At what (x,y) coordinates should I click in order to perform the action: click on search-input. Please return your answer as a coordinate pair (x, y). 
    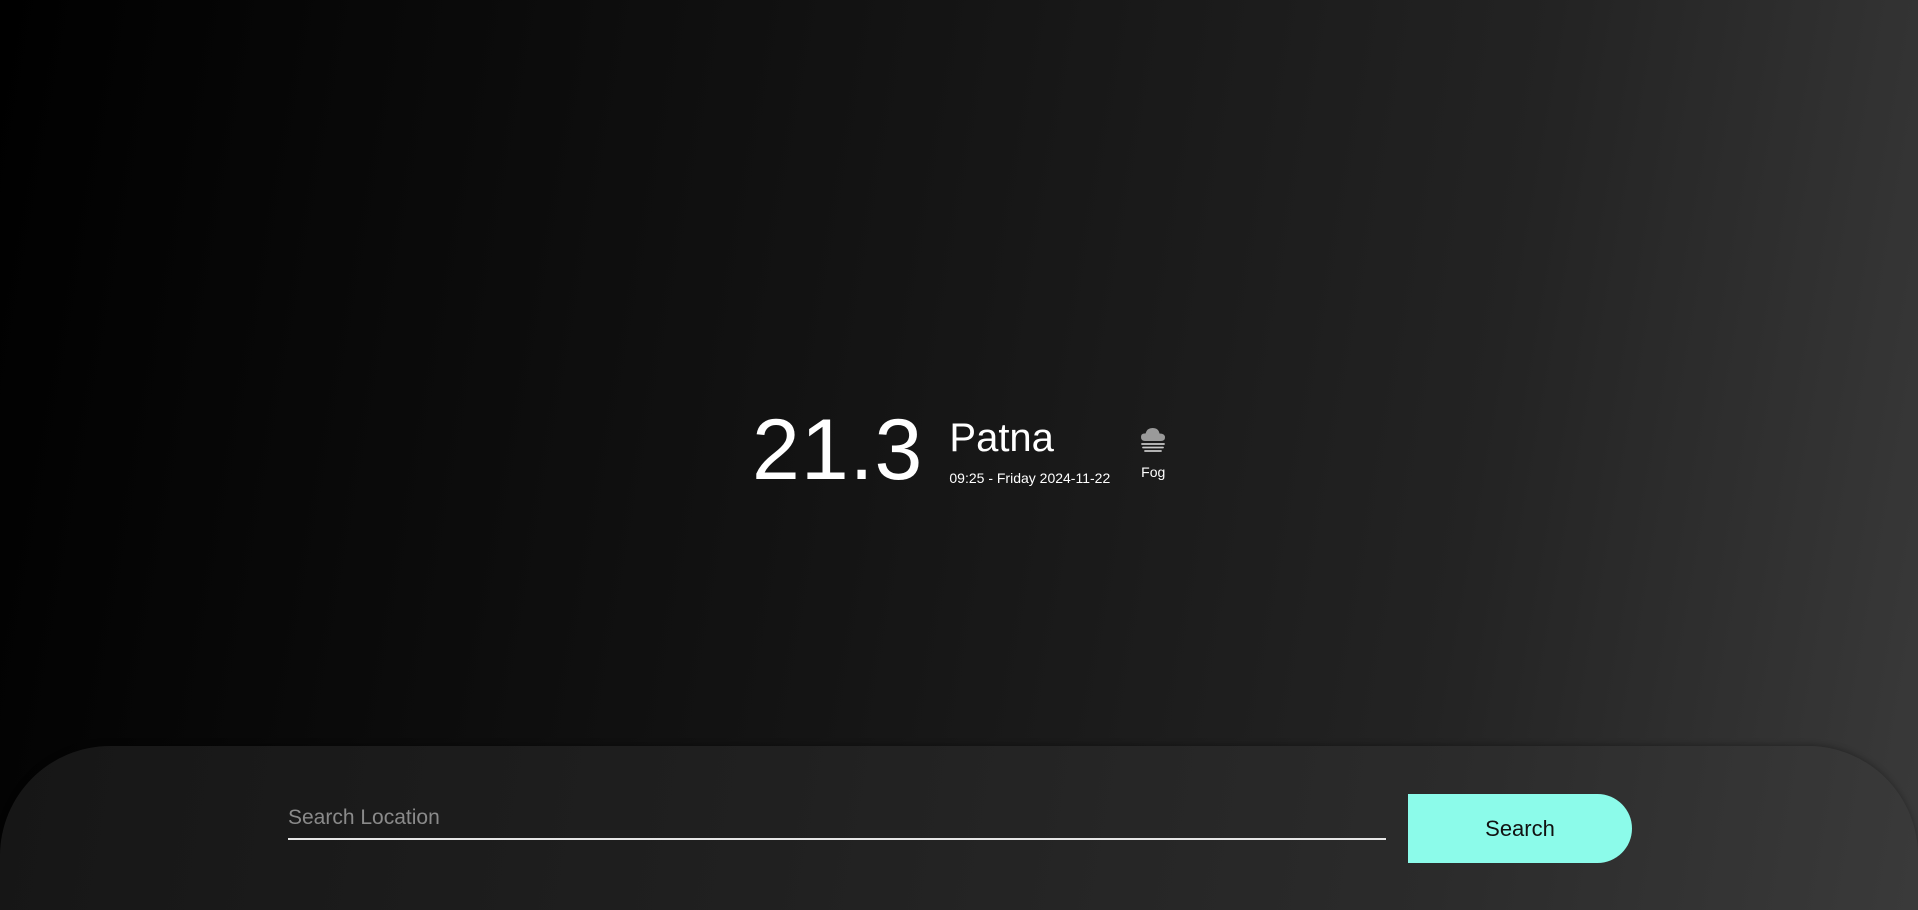
    Looking at the image, I should click on (837, 819).